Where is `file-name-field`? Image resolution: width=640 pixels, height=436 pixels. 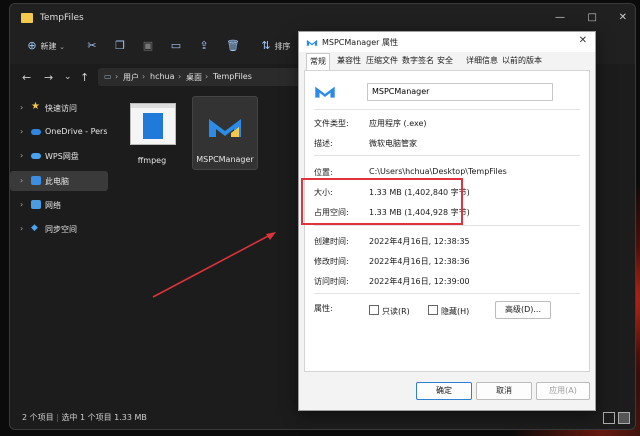
file-name-field is located at coordinates (460, 92).